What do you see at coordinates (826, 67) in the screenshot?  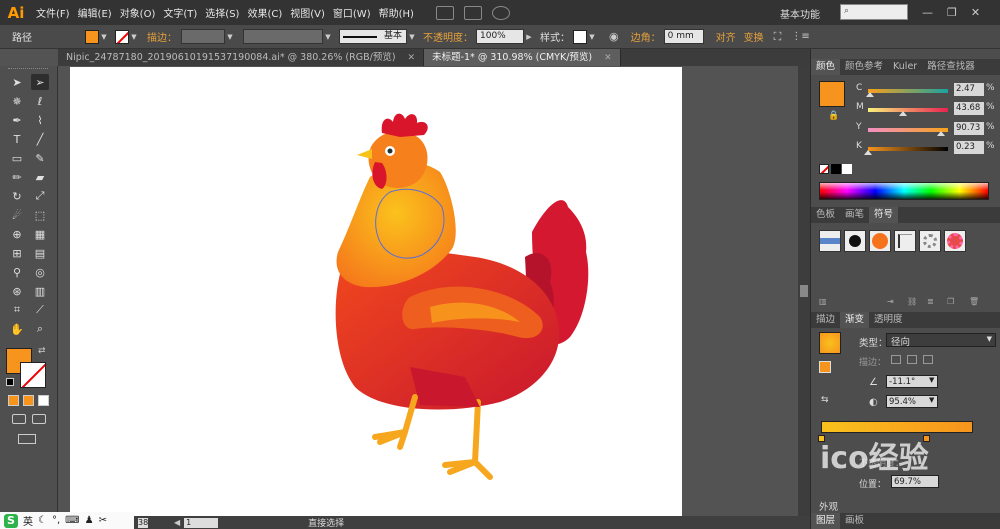 I see `tab-color: 颜色` at bounding box center [826, 67].